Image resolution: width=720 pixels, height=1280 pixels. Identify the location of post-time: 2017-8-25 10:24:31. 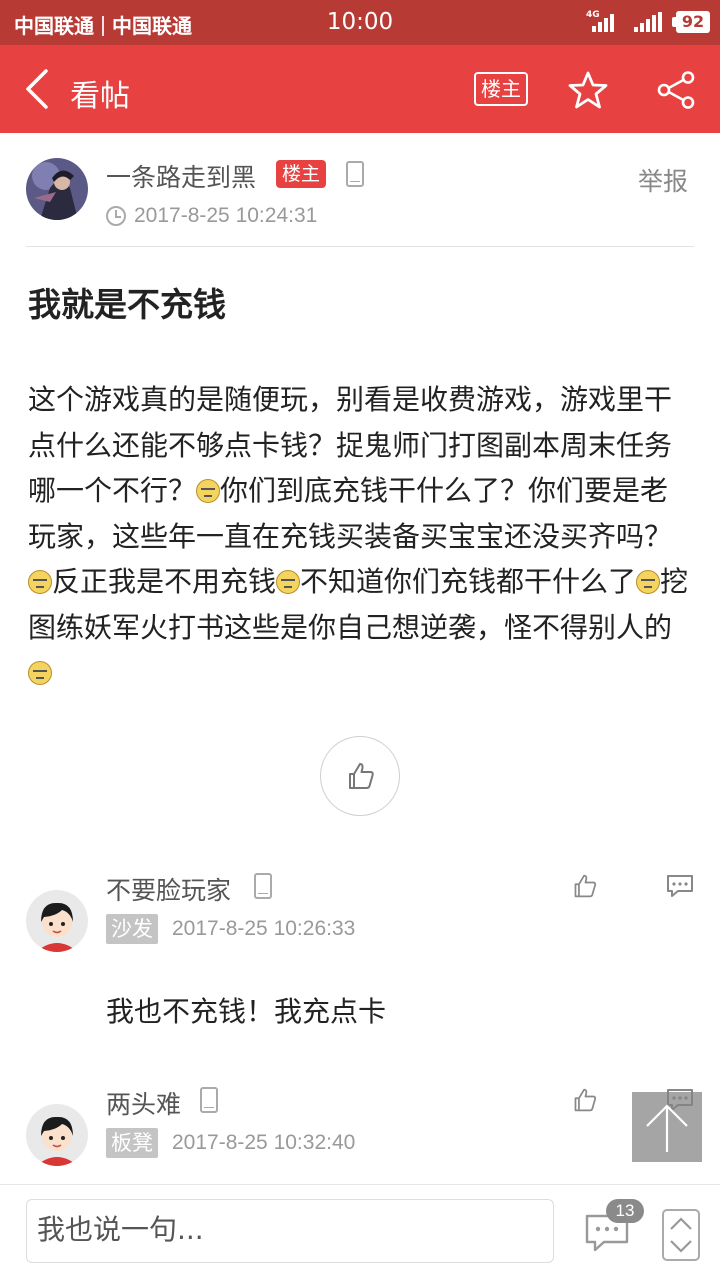
(226, 215).